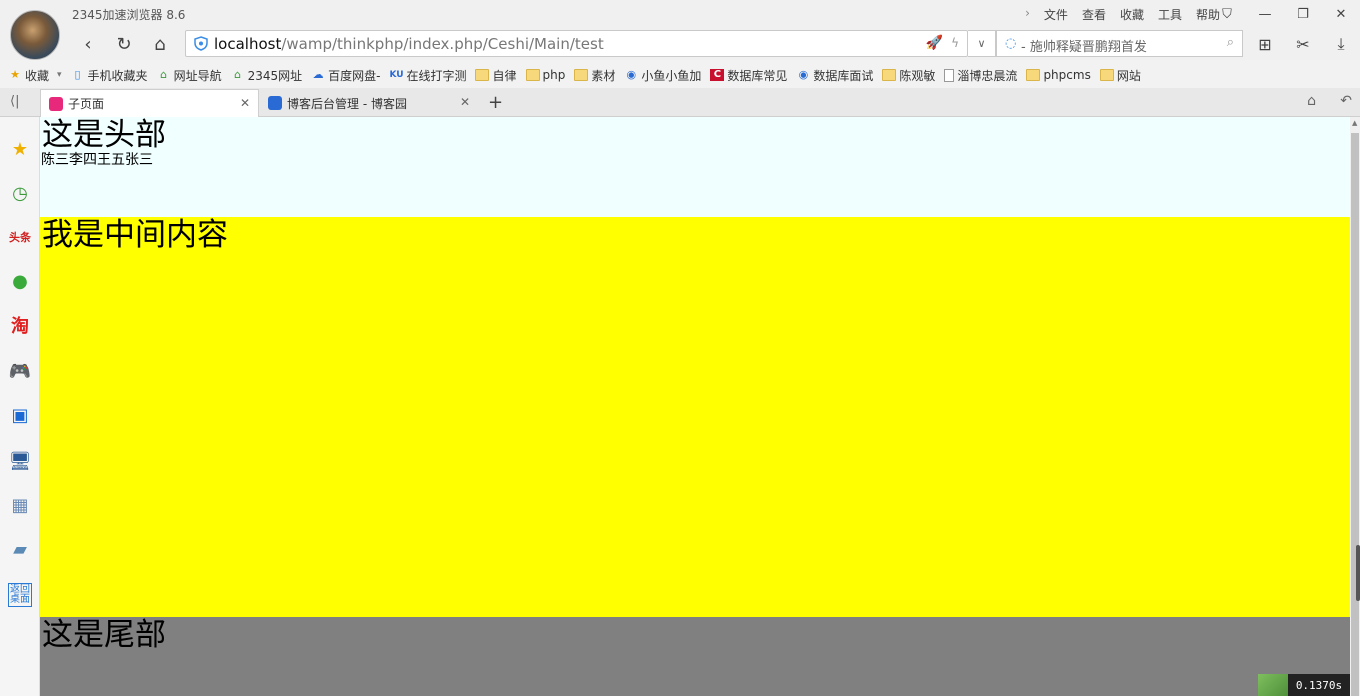  What do you see at coordinates (680, 14) in the screenshot?
I see `title-bar: 2345加速浏览器 8.6 › 文件 查看 收藏 工具 帮助 ⛉ — ❐ ✕` at bounding box center [680, 14].